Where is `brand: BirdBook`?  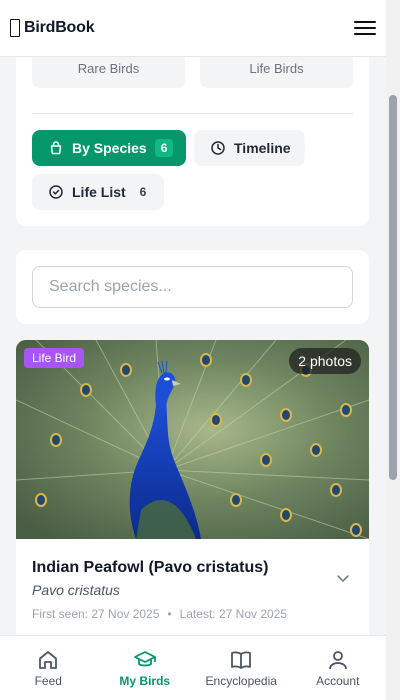
brand: BirdBook is located at coordinates (52, 28).